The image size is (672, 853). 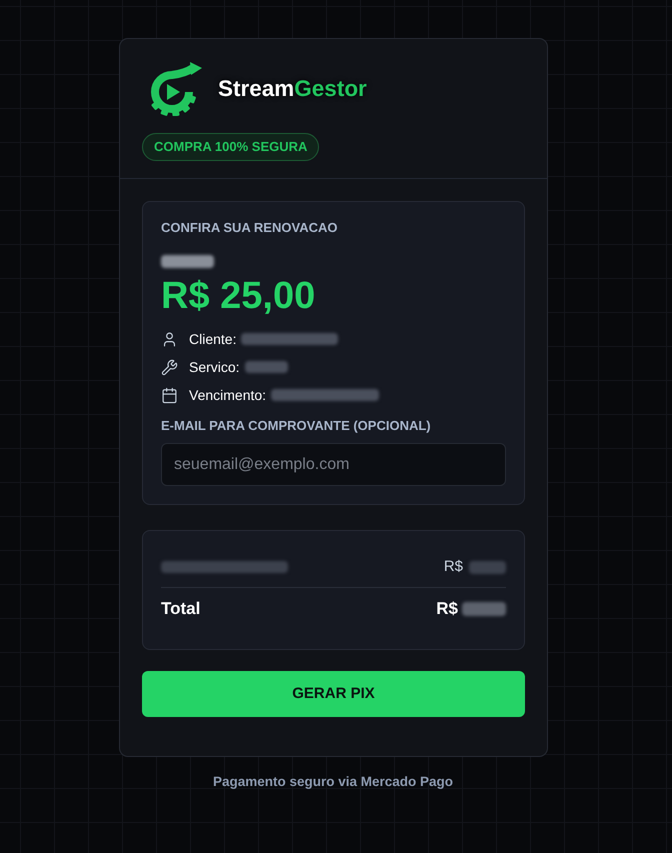 What do you see at coordinates (227, 395) in the screenshot?
I see `detail-label: Vencimento:` at bounding box center [227, 395].